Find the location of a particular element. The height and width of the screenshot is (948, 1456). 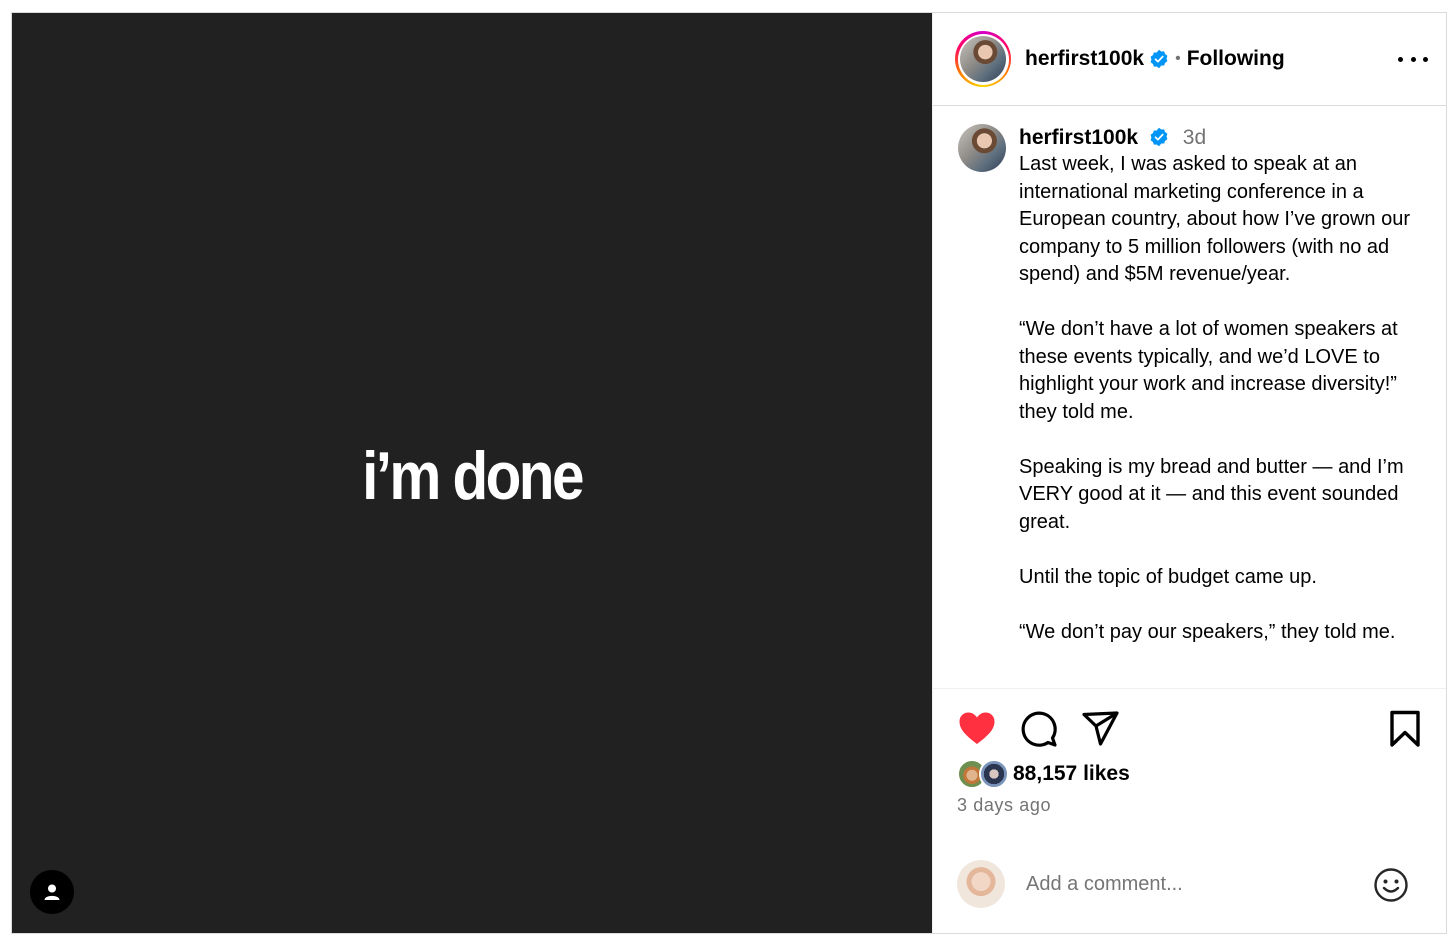

caption-username: herfirst100k is located at coordinates (1078, 137).